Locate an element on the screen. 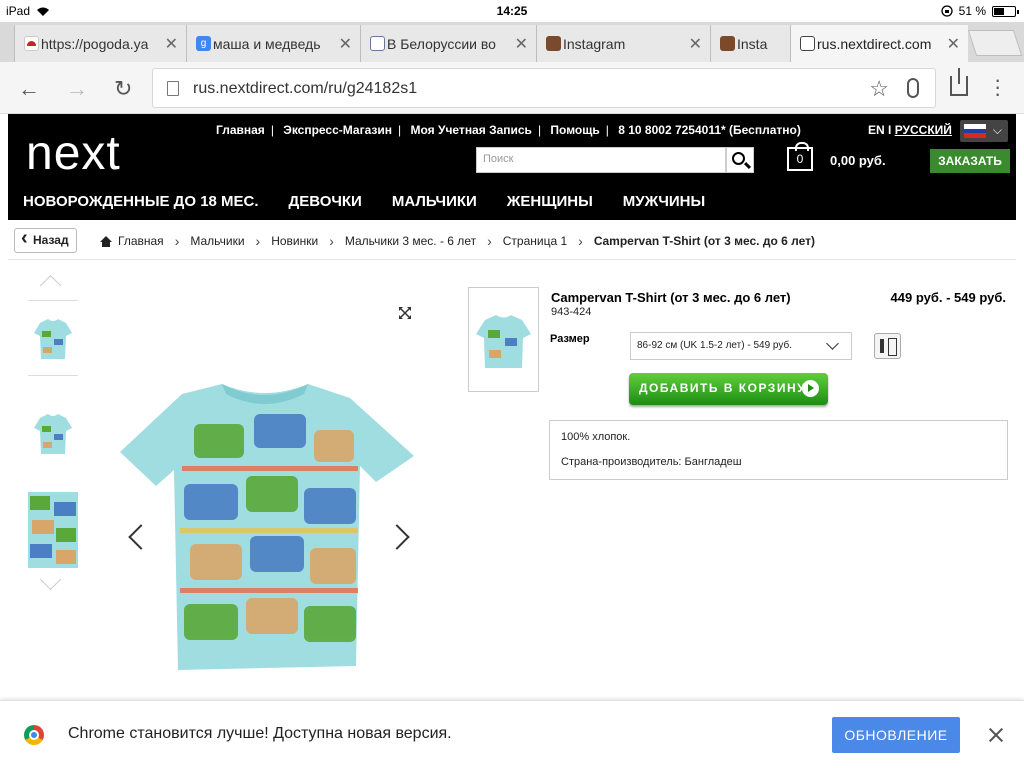  nav-women: ЖЕНЩИНЫ is located at coordinates (550, 203).